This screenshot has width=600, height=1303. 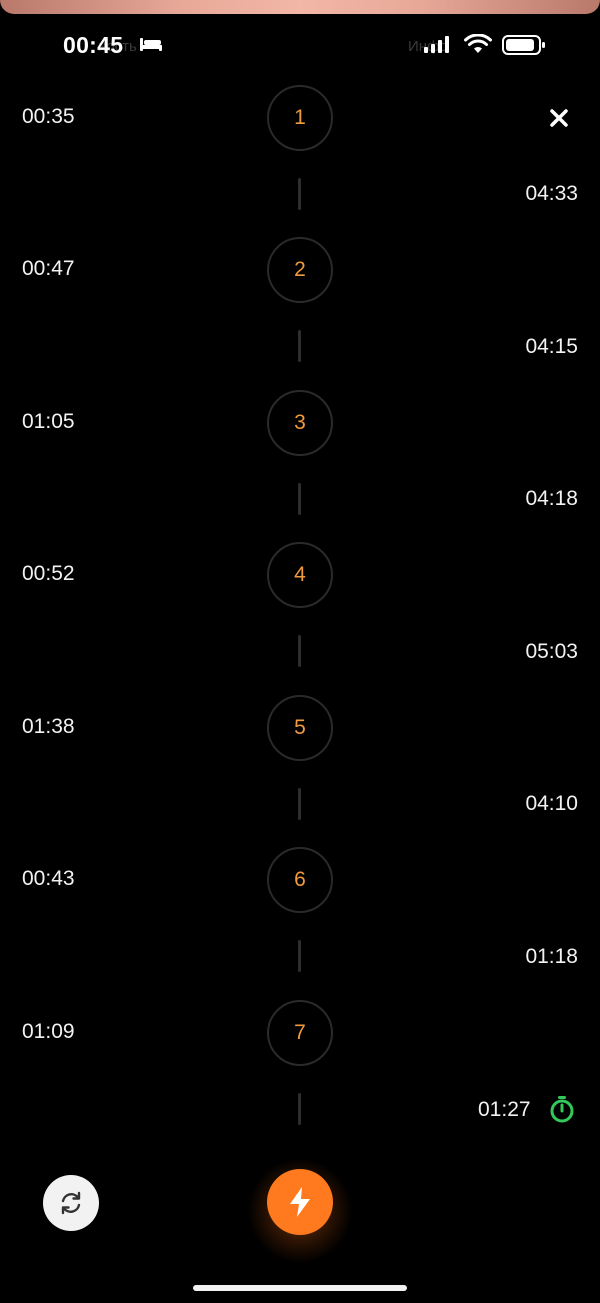 I want to click on lap-row: 00:43 6, so click(x=300, y=880).